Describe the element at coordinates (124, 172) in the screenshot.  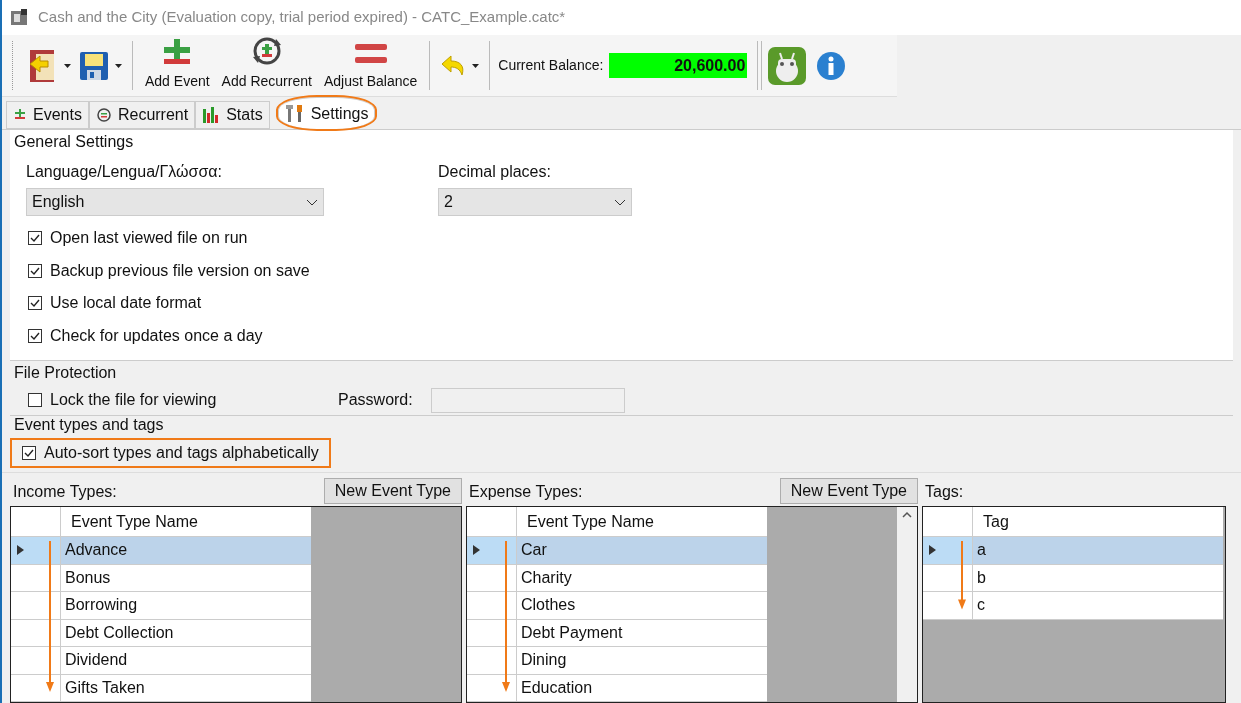
I see `field-label: Language/Lengua/Γλώσσα:` at that location.